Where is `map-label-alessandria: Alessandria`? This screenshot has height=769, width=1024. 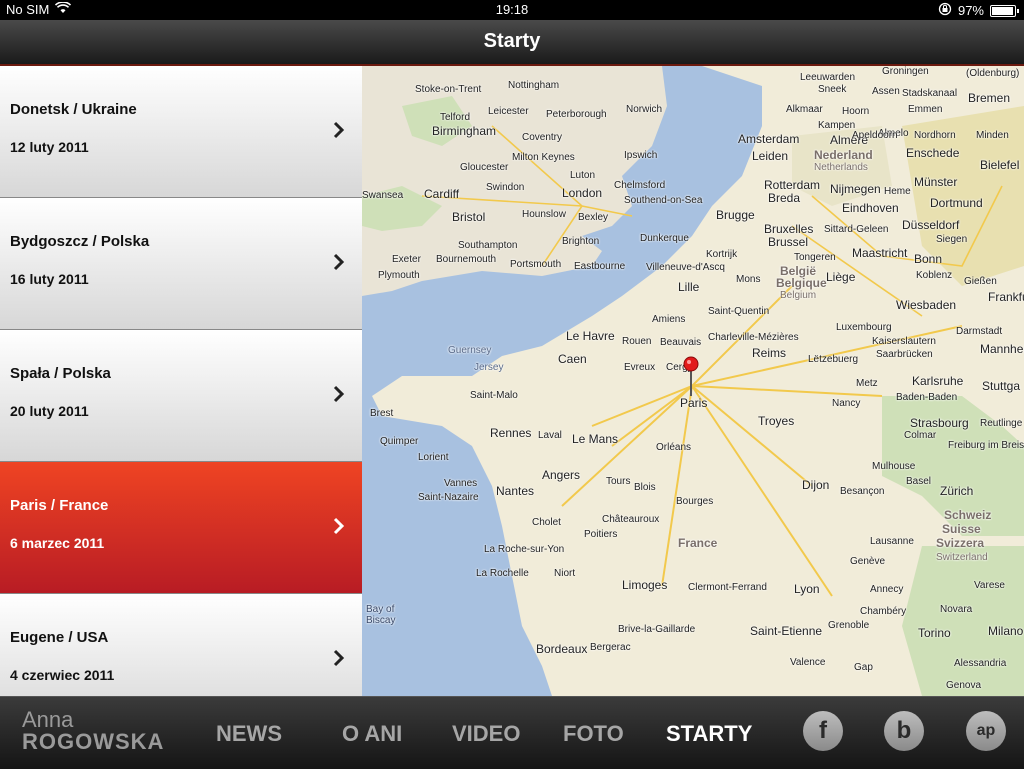
map-label-alessandria: Alessandria is located at coordinates (980, 663).